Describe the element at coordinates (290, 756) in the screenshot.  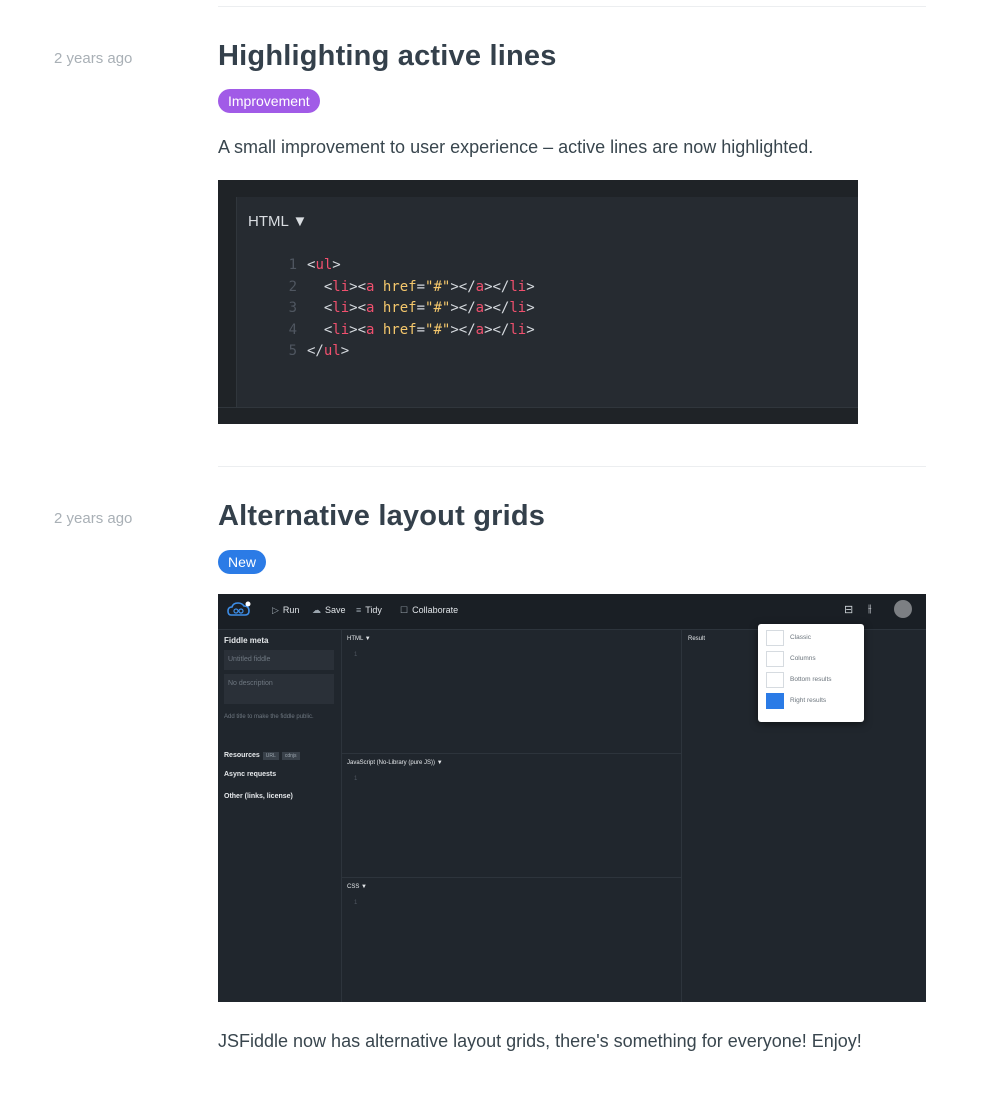
I see `cdnjs-chip: cdnjs` at that location.